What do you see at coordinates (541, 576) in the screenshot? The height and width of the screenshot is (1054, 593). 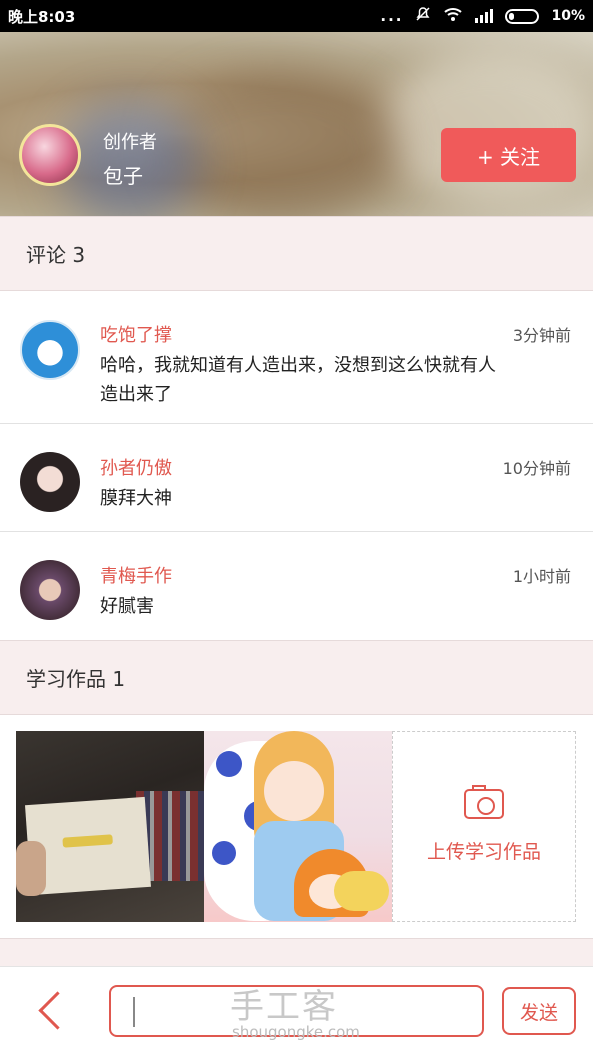 I see `comment-time: 1小时前` at bounding box center [541, 576].